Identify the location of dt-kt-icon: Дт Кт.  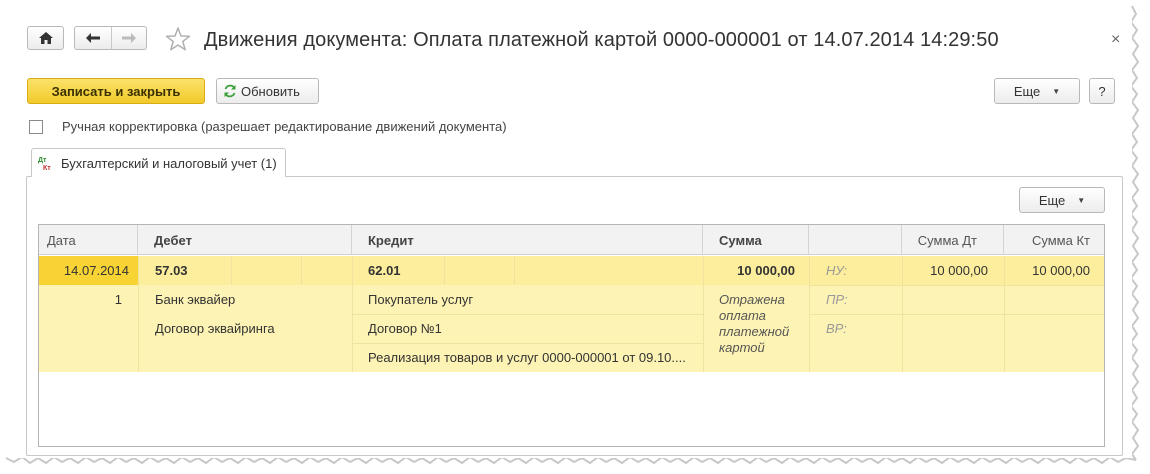
(44, 164).